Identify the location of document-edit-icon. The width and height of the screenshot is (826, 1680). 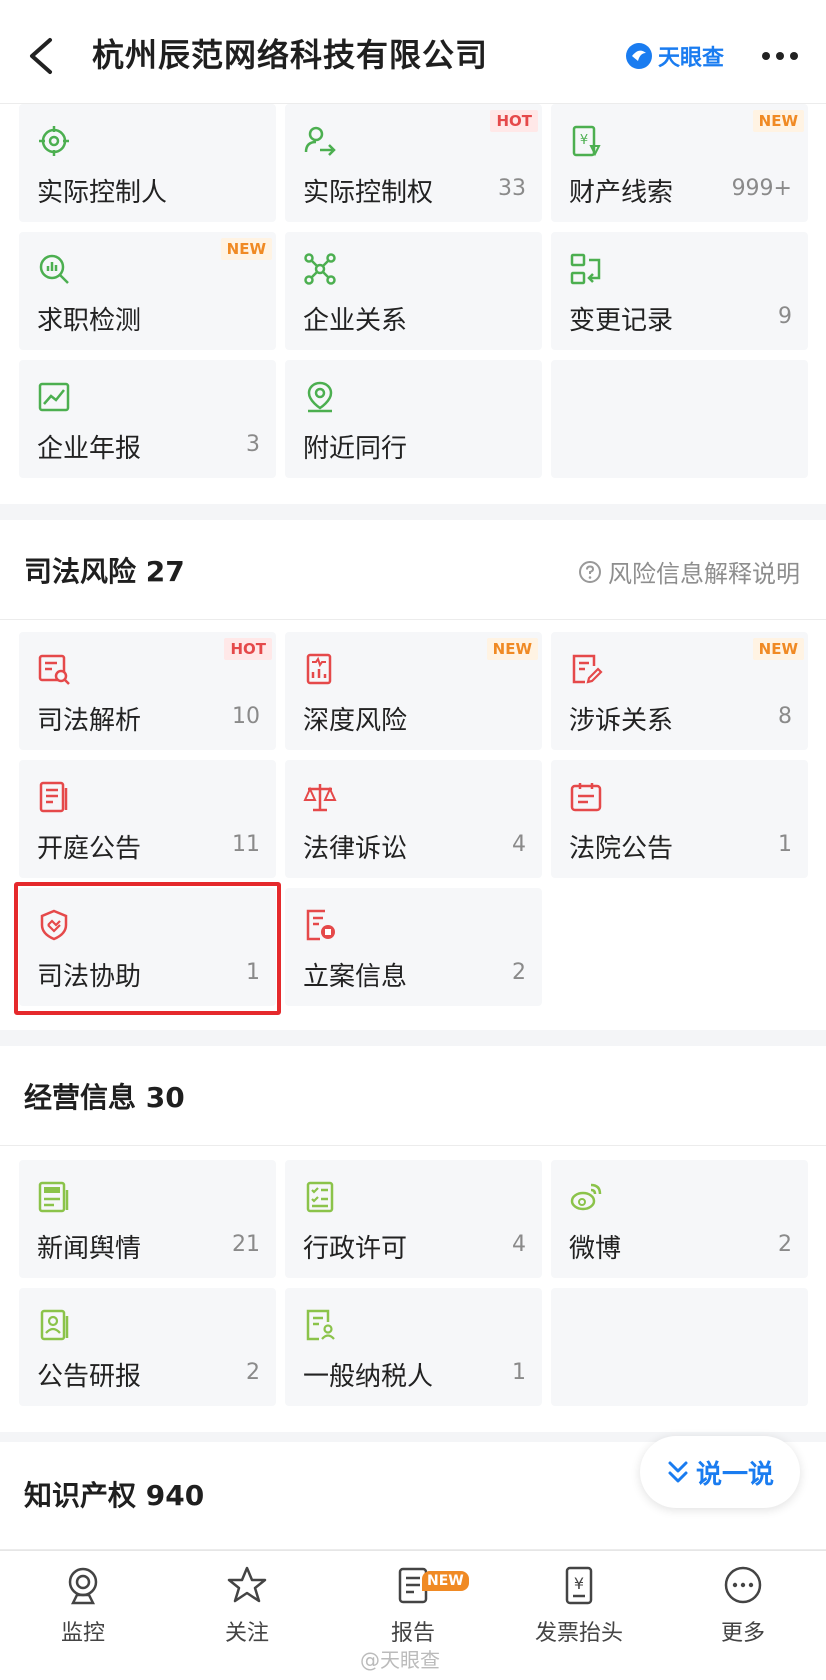
(587, 669).